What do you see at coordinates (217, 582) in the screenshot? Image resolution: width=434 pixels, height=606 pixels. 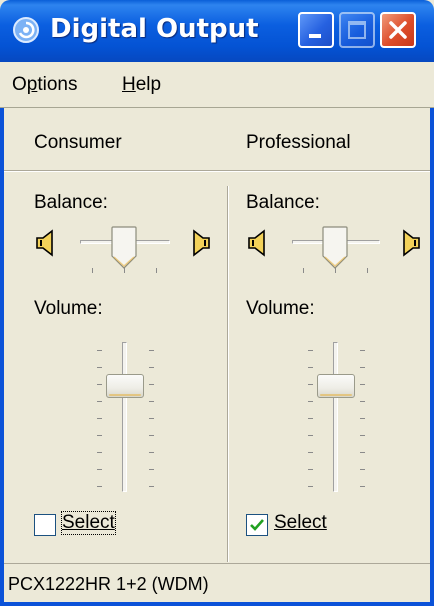 I see `status-bar: PCX1222HR 1+2 (WDM)` at bounding box center [217, 582].